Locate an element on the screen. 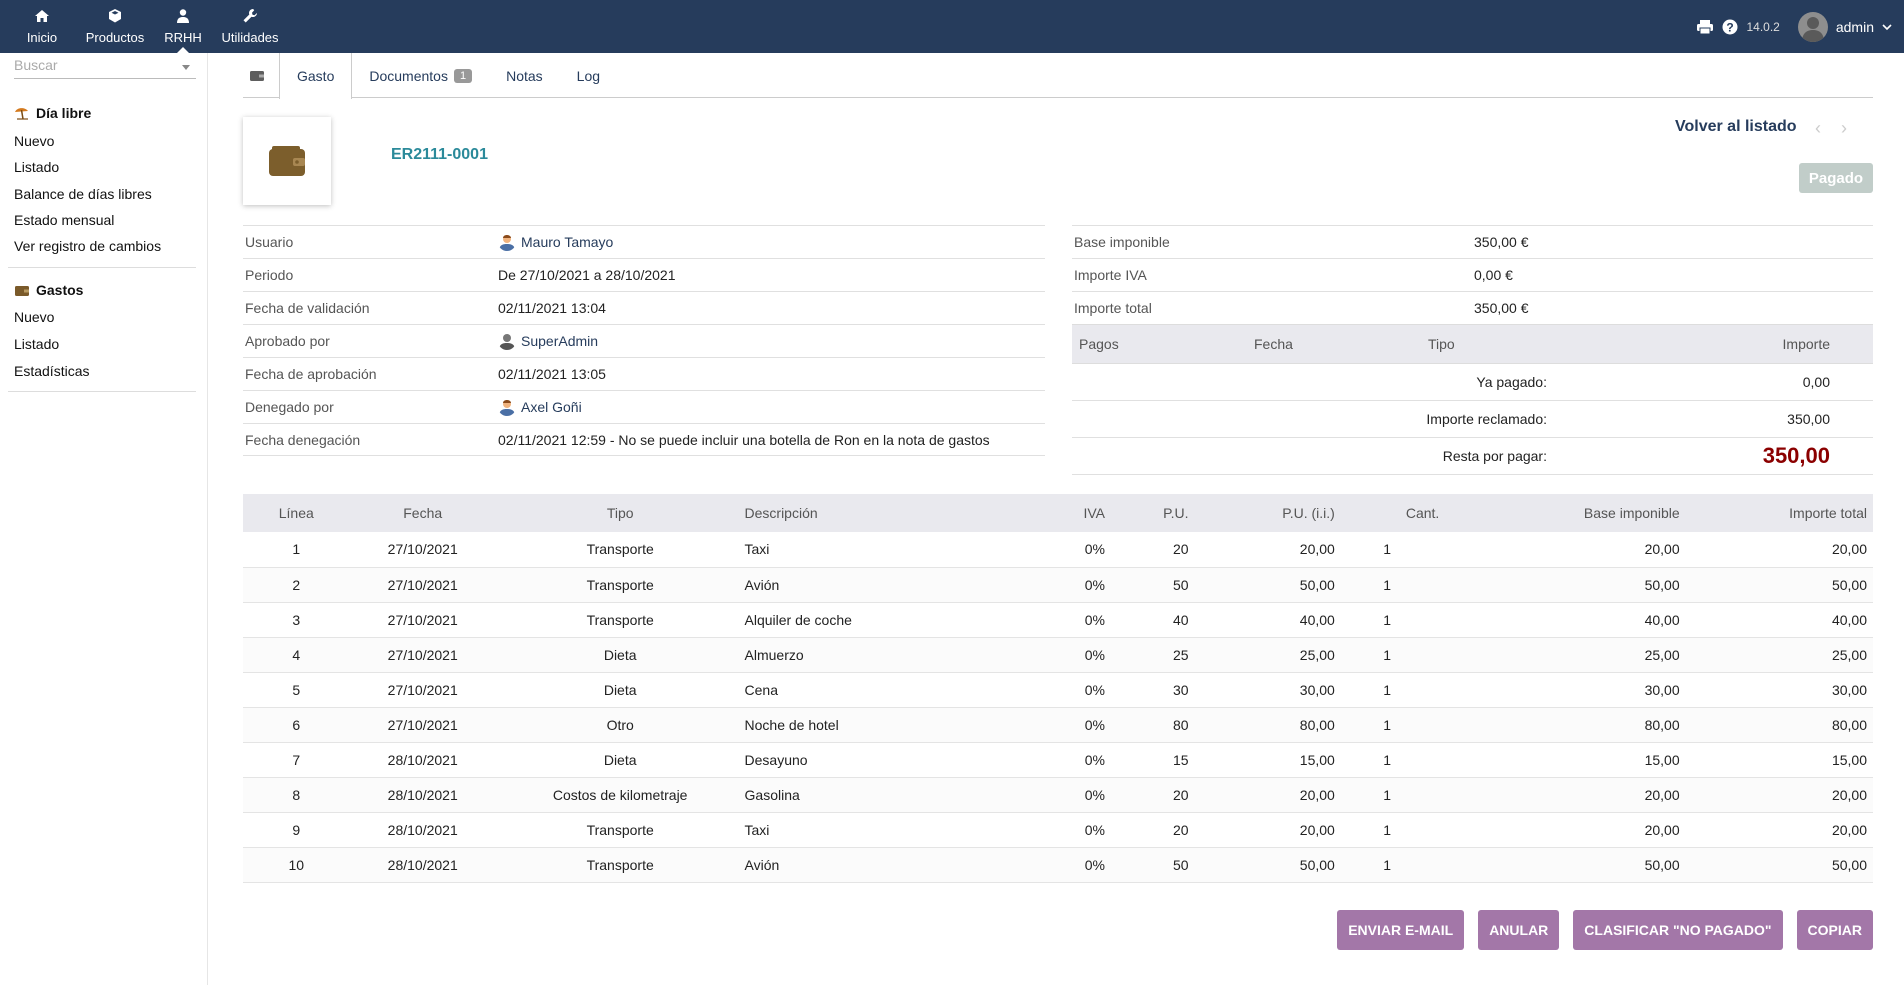 Image resolution: width=1904 pixels, height=985 pixels. sidebar-section-gastos: Gastos is located at coordinates (48, 290).